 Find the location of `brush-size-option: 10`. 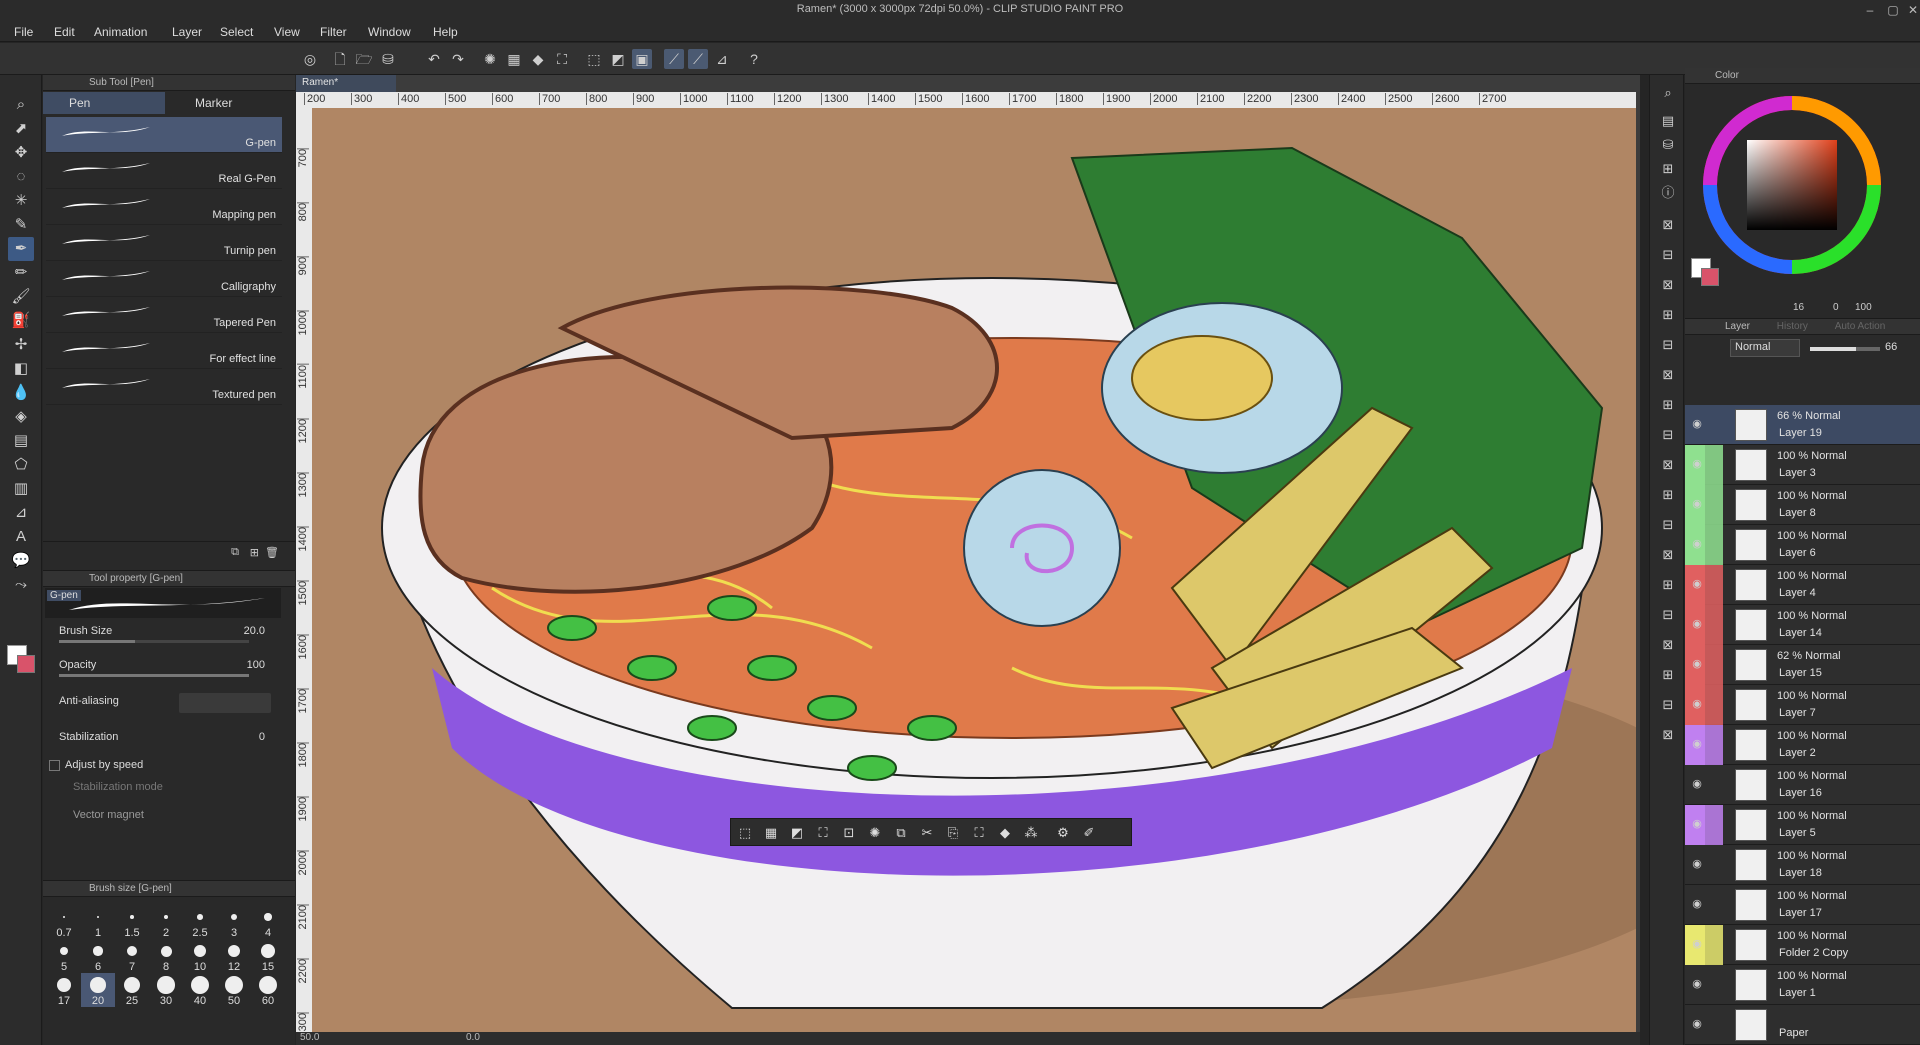

brush-size-option: 10 is located at coordinates (200, 956).